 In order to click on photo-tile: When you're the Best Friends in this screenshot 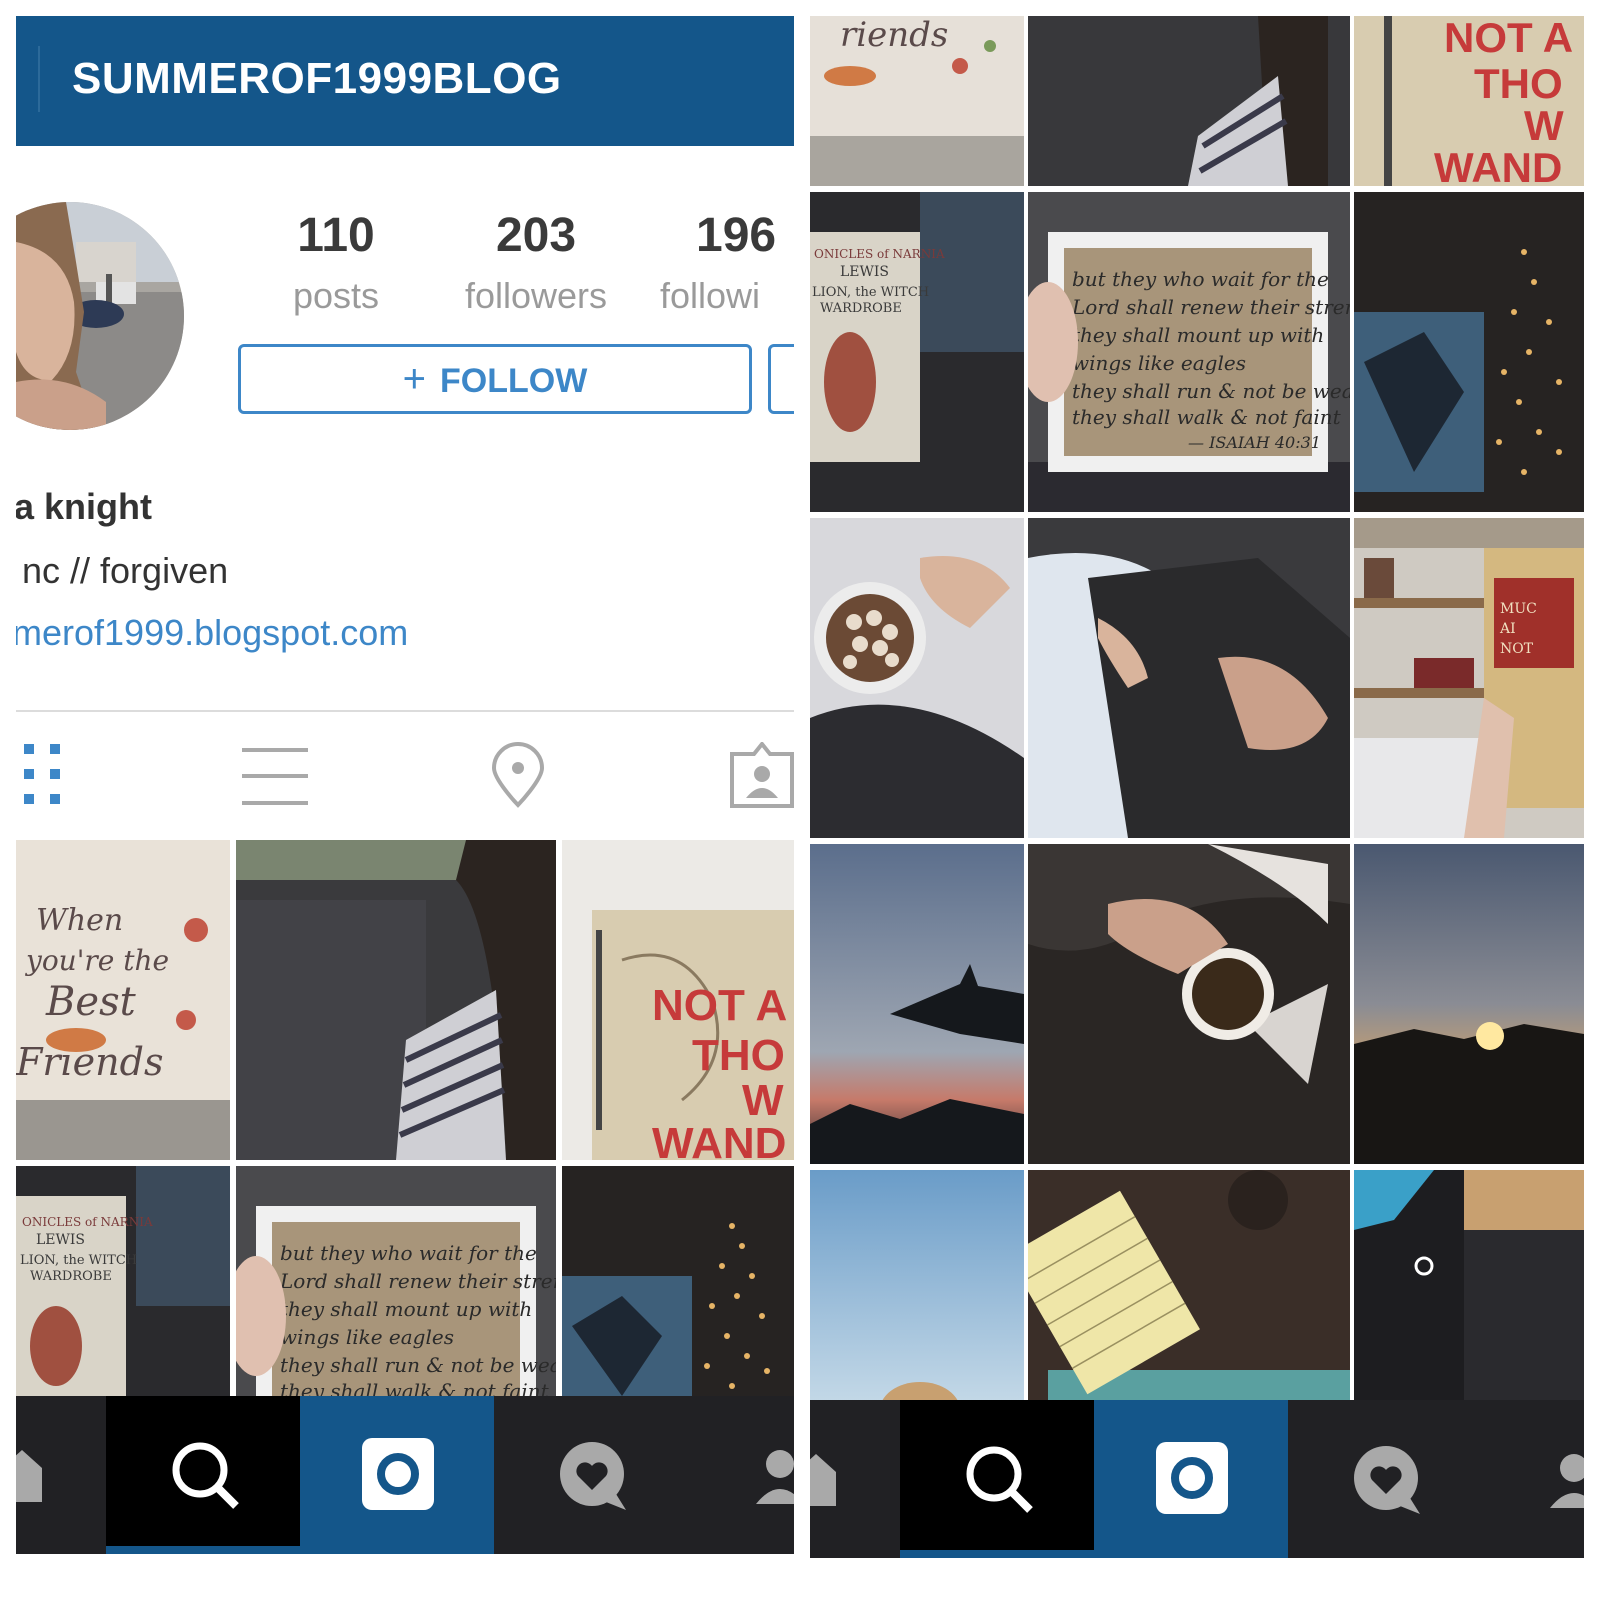, I will do `click(123, 1000)`.